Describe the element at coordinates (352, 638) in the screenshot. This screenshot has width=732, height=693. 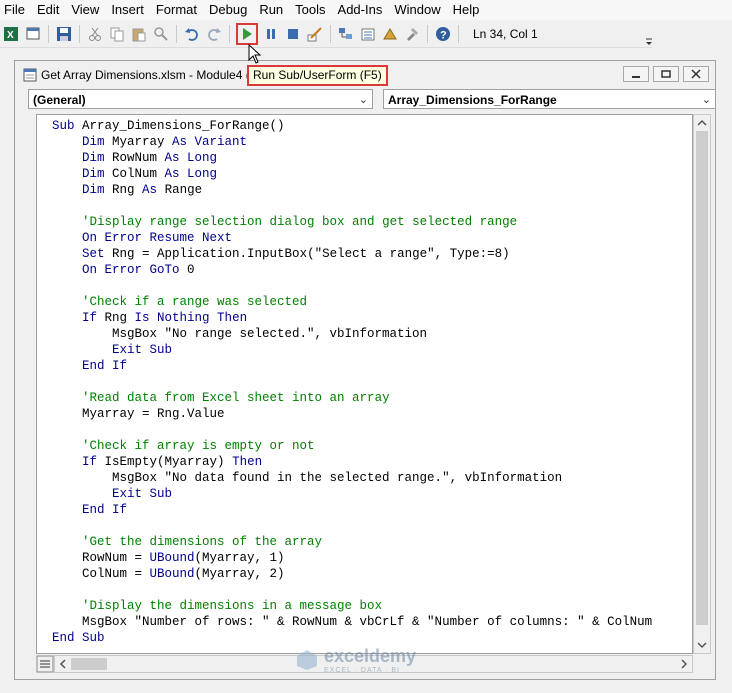
I see `code-line: End Sub` at that location.